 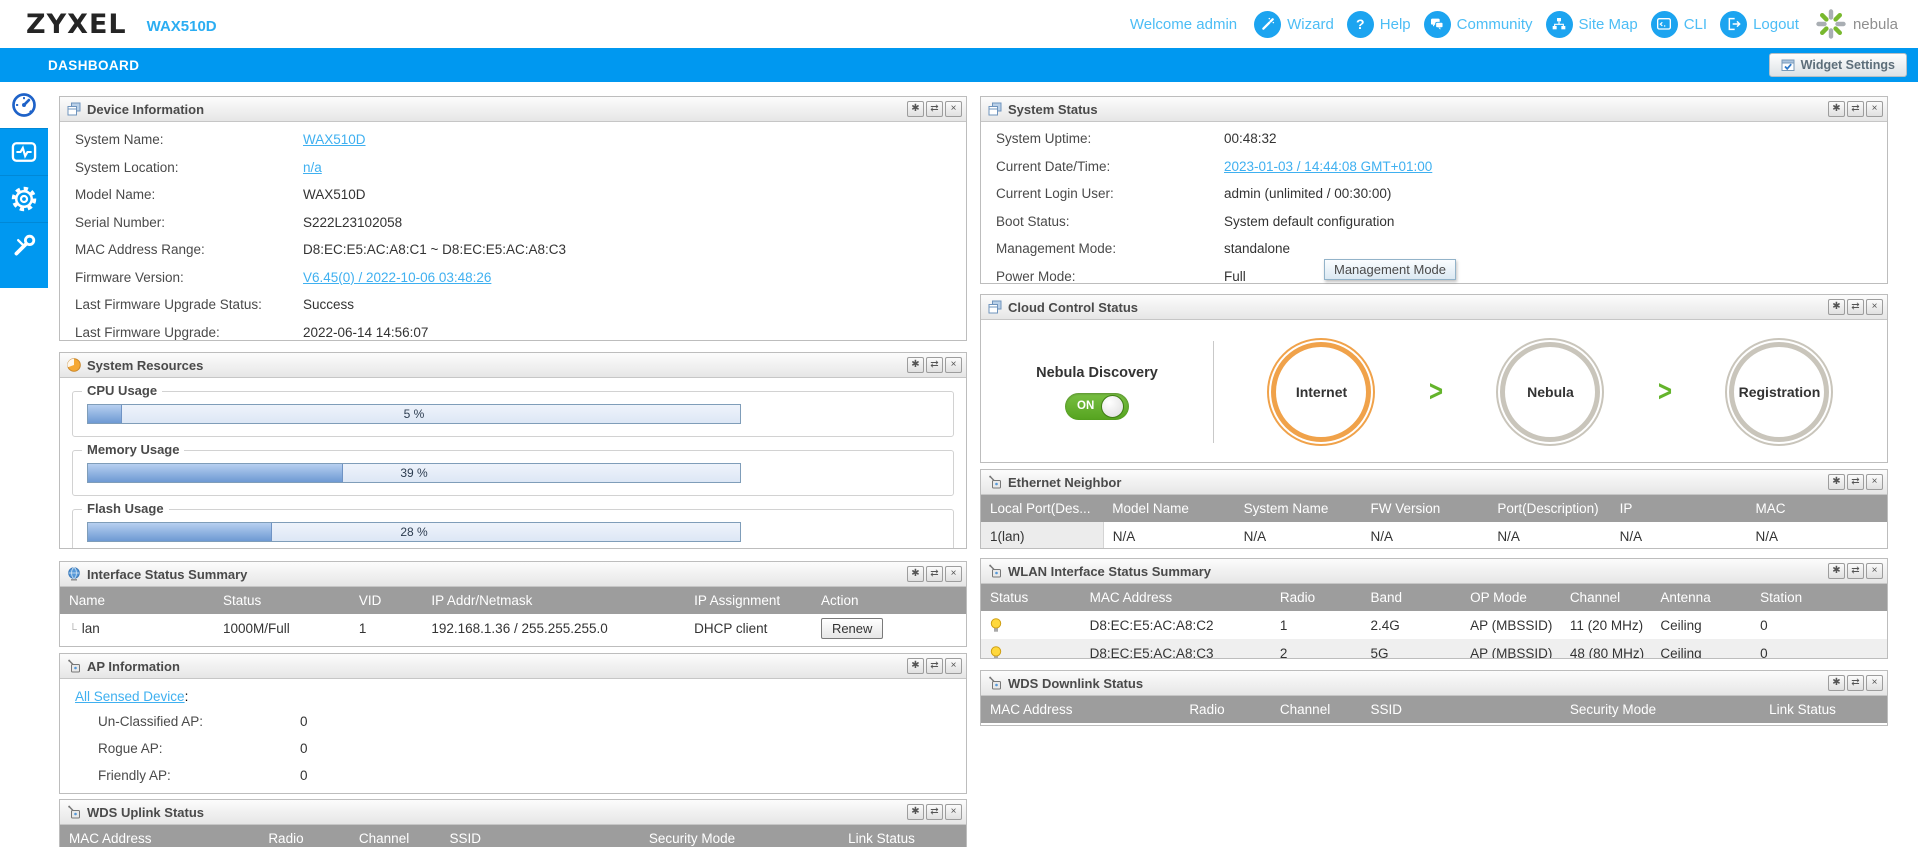 I want to click on nav-label: Wizard, so click(x=1310, y=24).